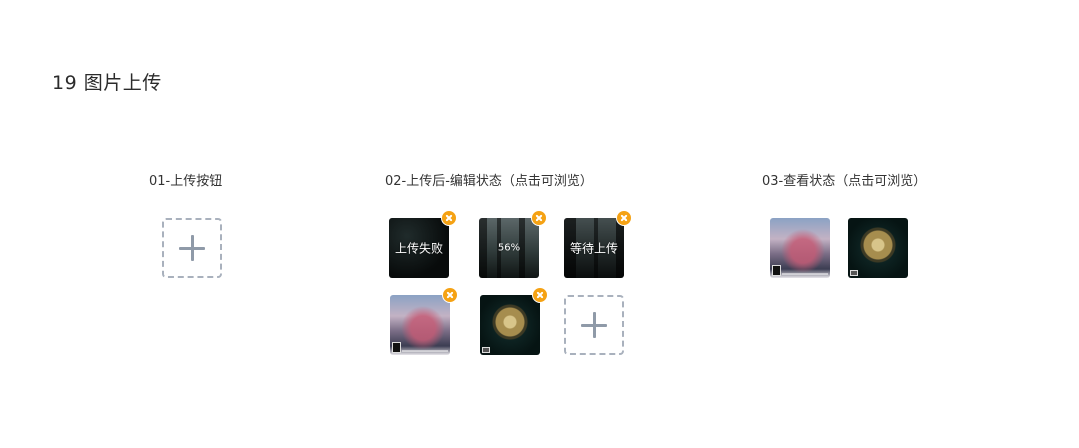 This screenshot has height=448, width=1079. I want to click on thumbnail-uploading: 56%, so click(513, 244).